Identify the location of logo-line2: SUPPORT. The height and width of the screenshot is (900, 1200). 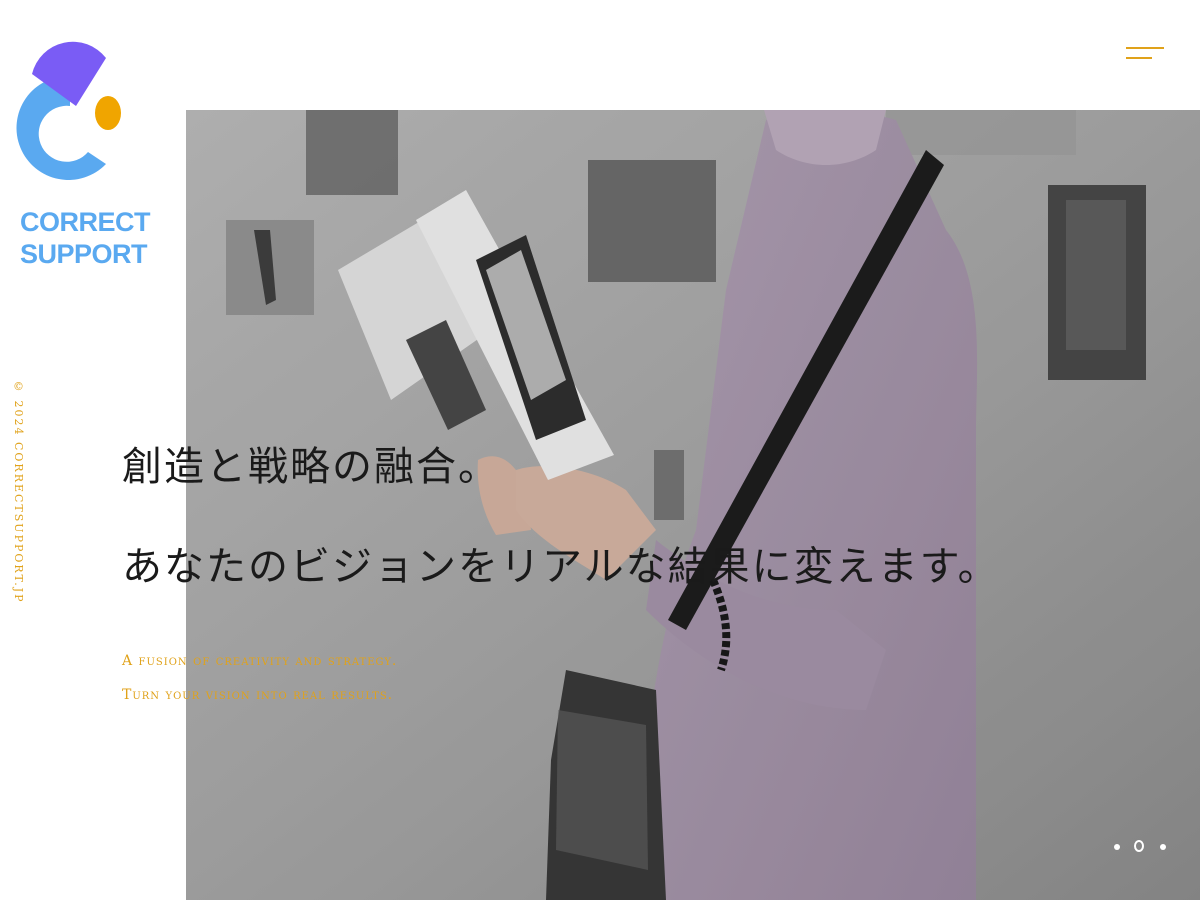
(84, 254).